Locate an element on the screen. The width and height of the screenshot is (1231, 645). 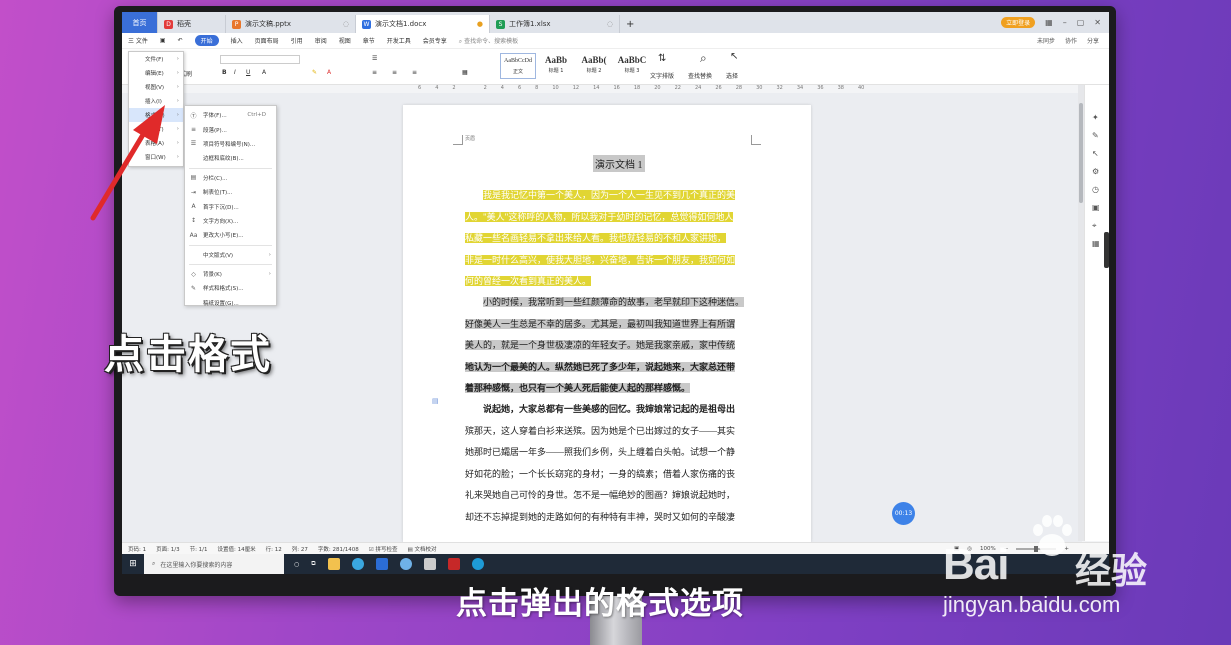
select-cursor-icon: ↖ is located at coordinates (734, 56).